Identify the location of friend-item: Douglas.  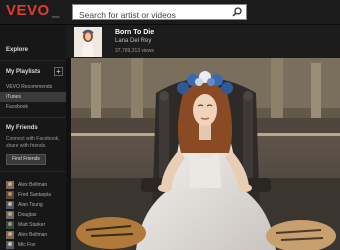
(36, 215).